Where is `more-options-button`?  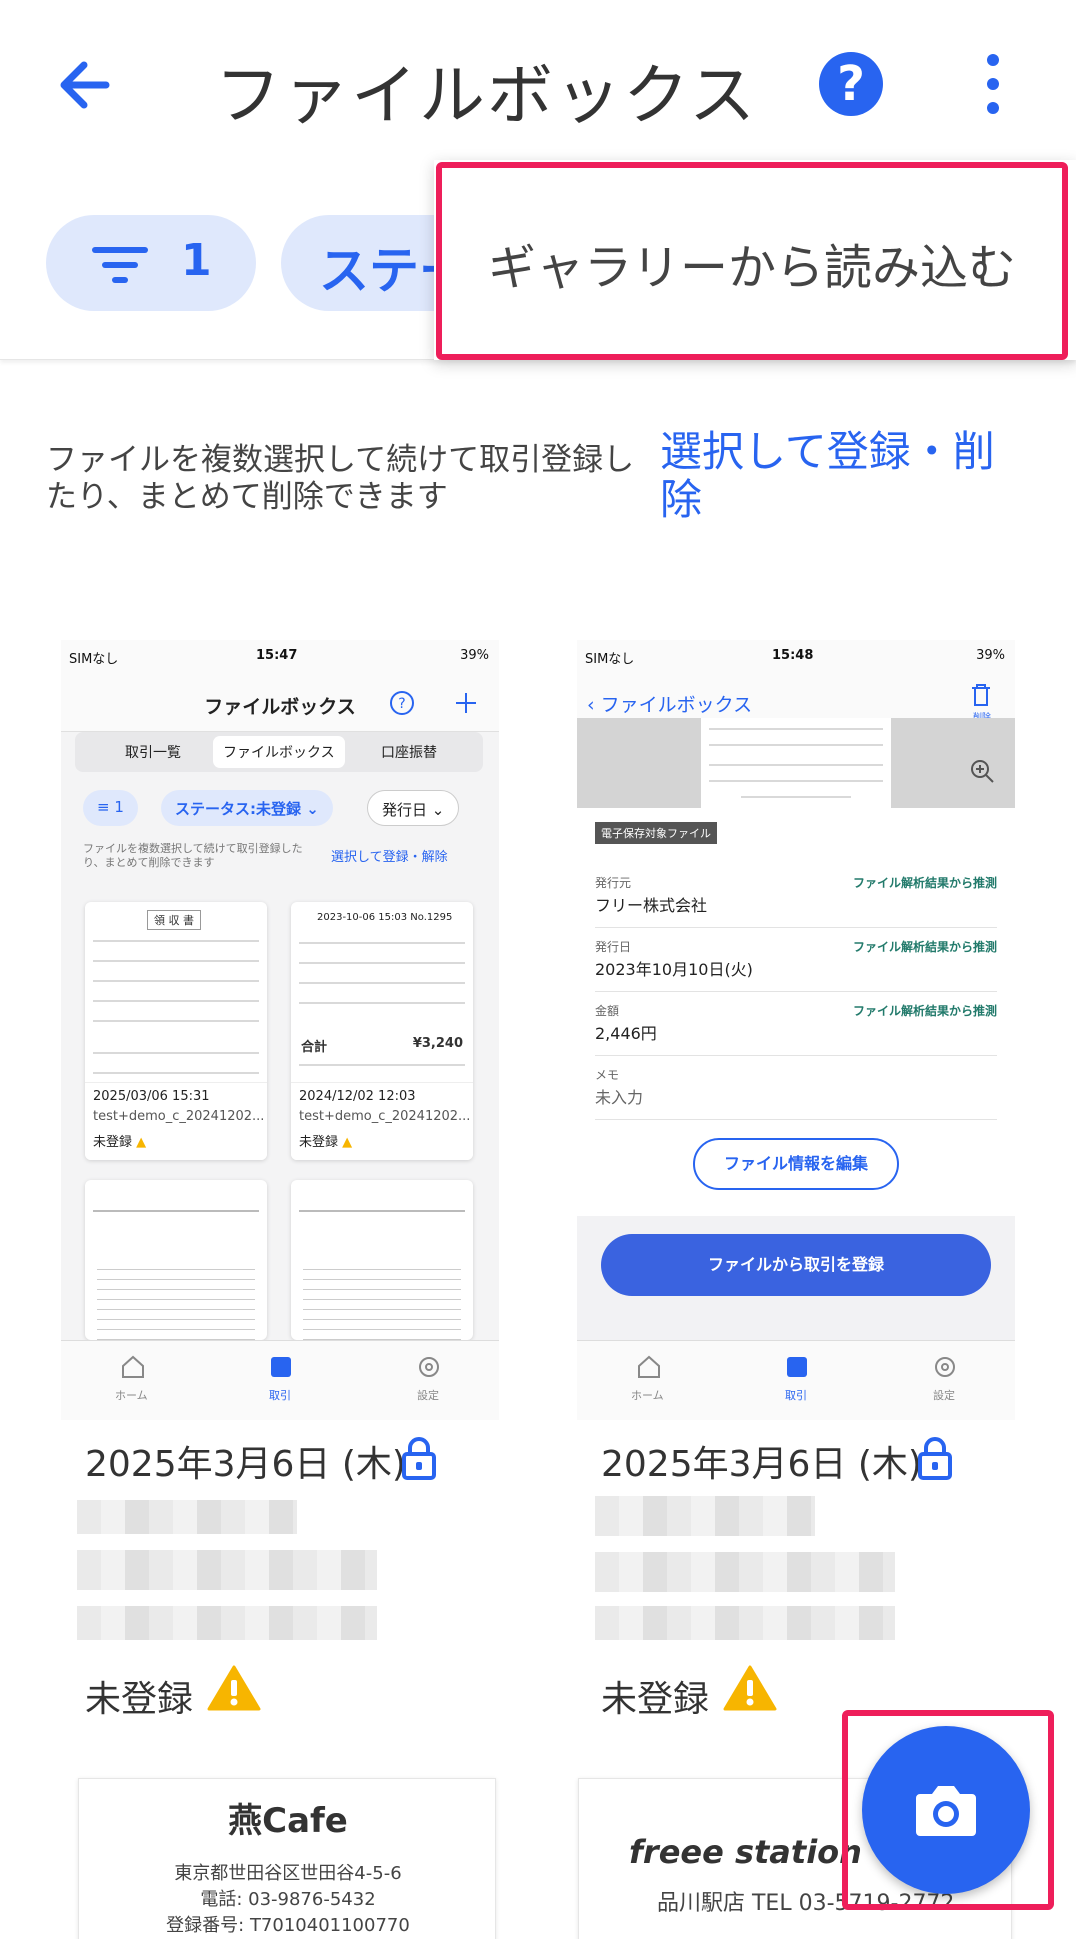 more-options-button is located at coordinates (993, 84).